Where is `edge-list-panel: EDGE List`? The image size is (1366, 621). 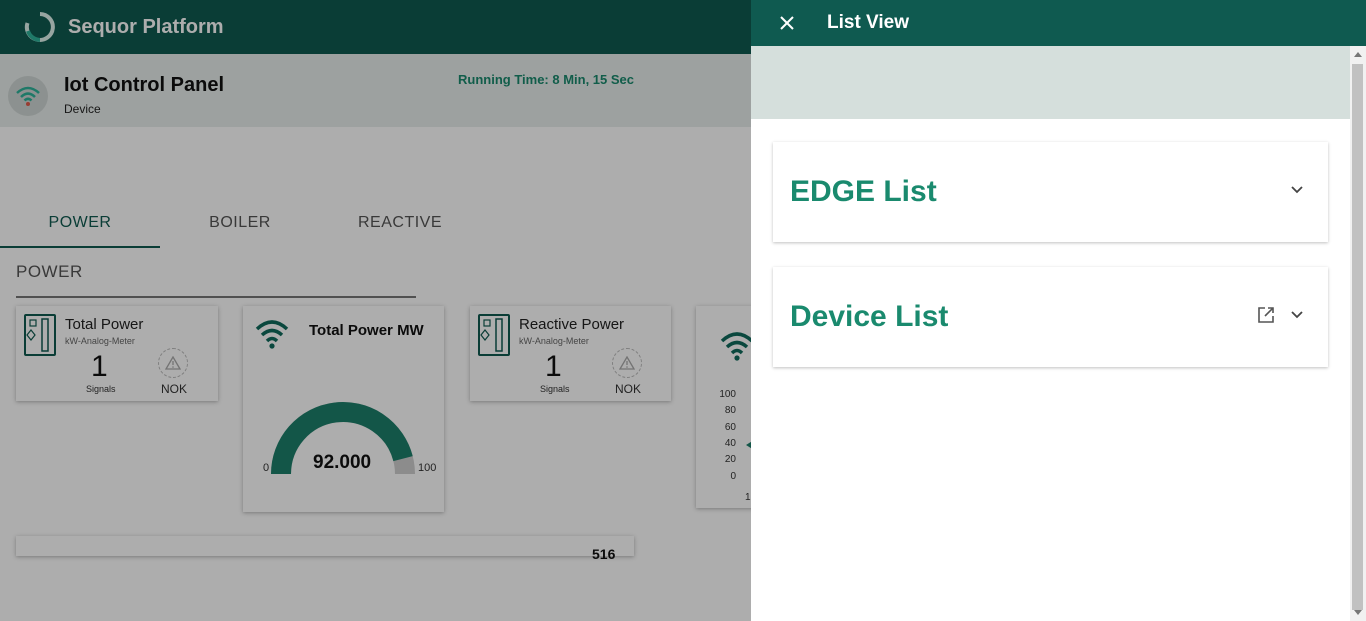 edge-list-panel: EDGE List is located at coordinates (1050, 192).